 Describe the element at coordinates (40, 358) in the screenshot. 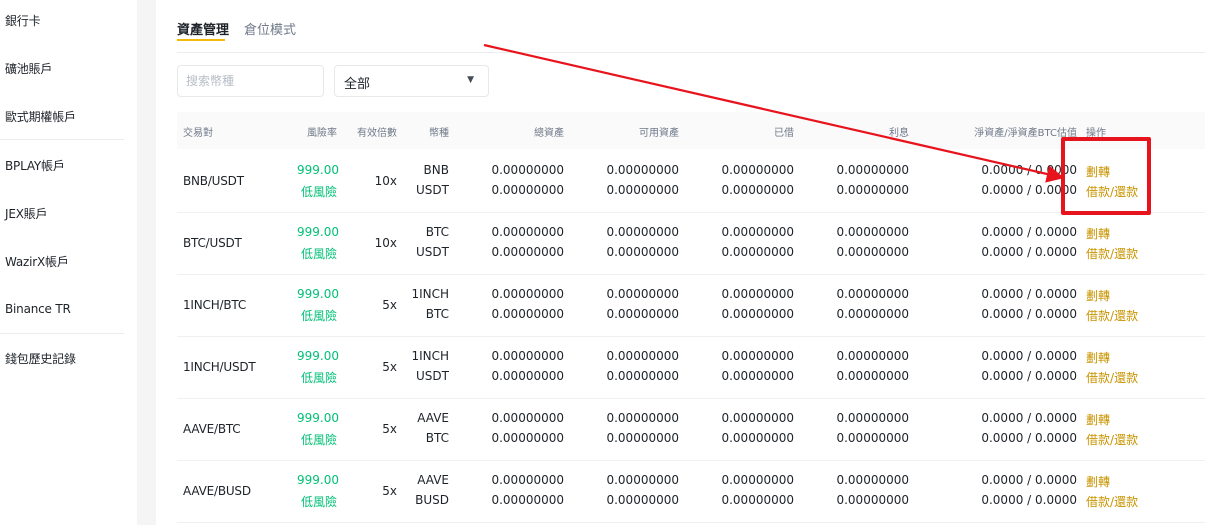

I see `sidebar-item-wallet-history: 錢包歷史記錄` at that location.